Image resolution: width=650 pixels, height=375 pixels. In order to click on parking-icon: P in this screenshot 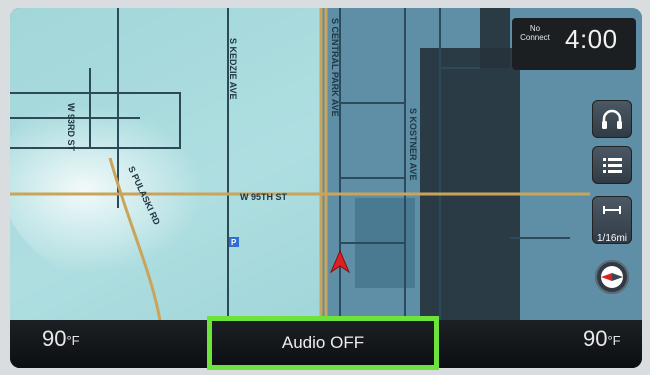, I will do `click(234, 242)`.